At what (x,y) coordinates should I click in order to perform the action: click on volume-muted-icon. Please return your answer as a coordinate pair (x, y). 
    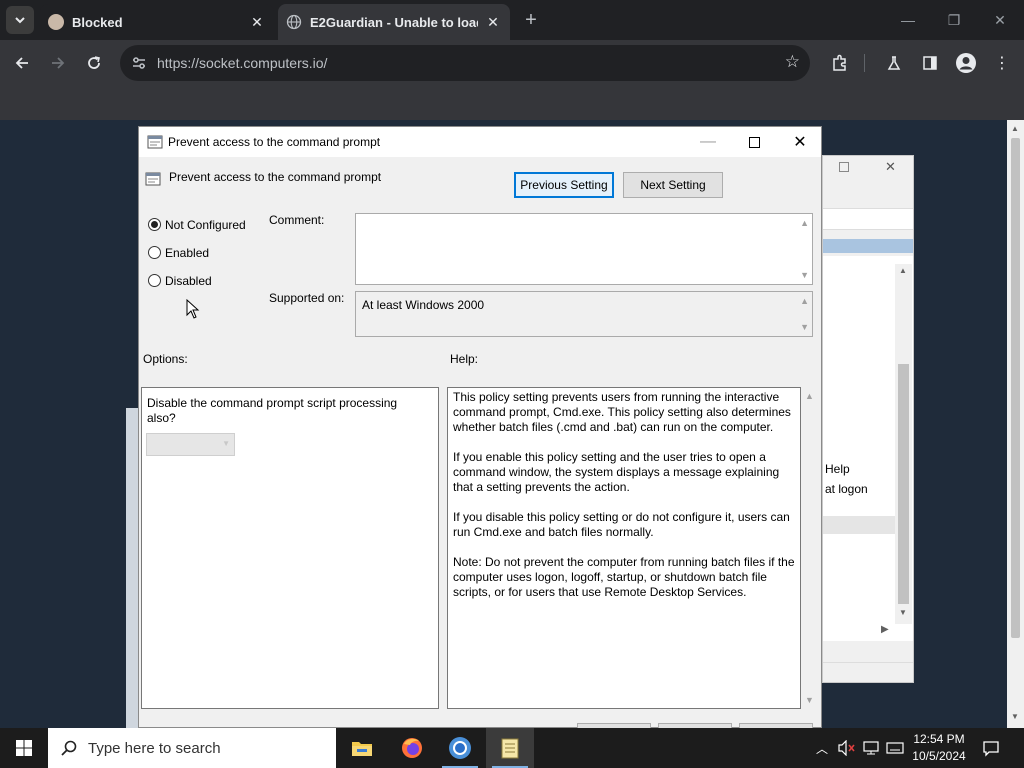
    Looking at the image, I should click on (847, 748).